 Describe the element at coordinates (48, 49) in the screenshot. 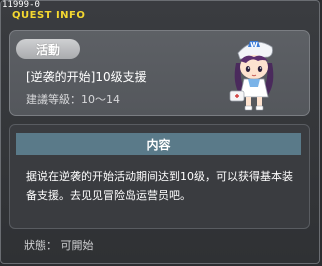

I see `category-badge: 活動` at that location.